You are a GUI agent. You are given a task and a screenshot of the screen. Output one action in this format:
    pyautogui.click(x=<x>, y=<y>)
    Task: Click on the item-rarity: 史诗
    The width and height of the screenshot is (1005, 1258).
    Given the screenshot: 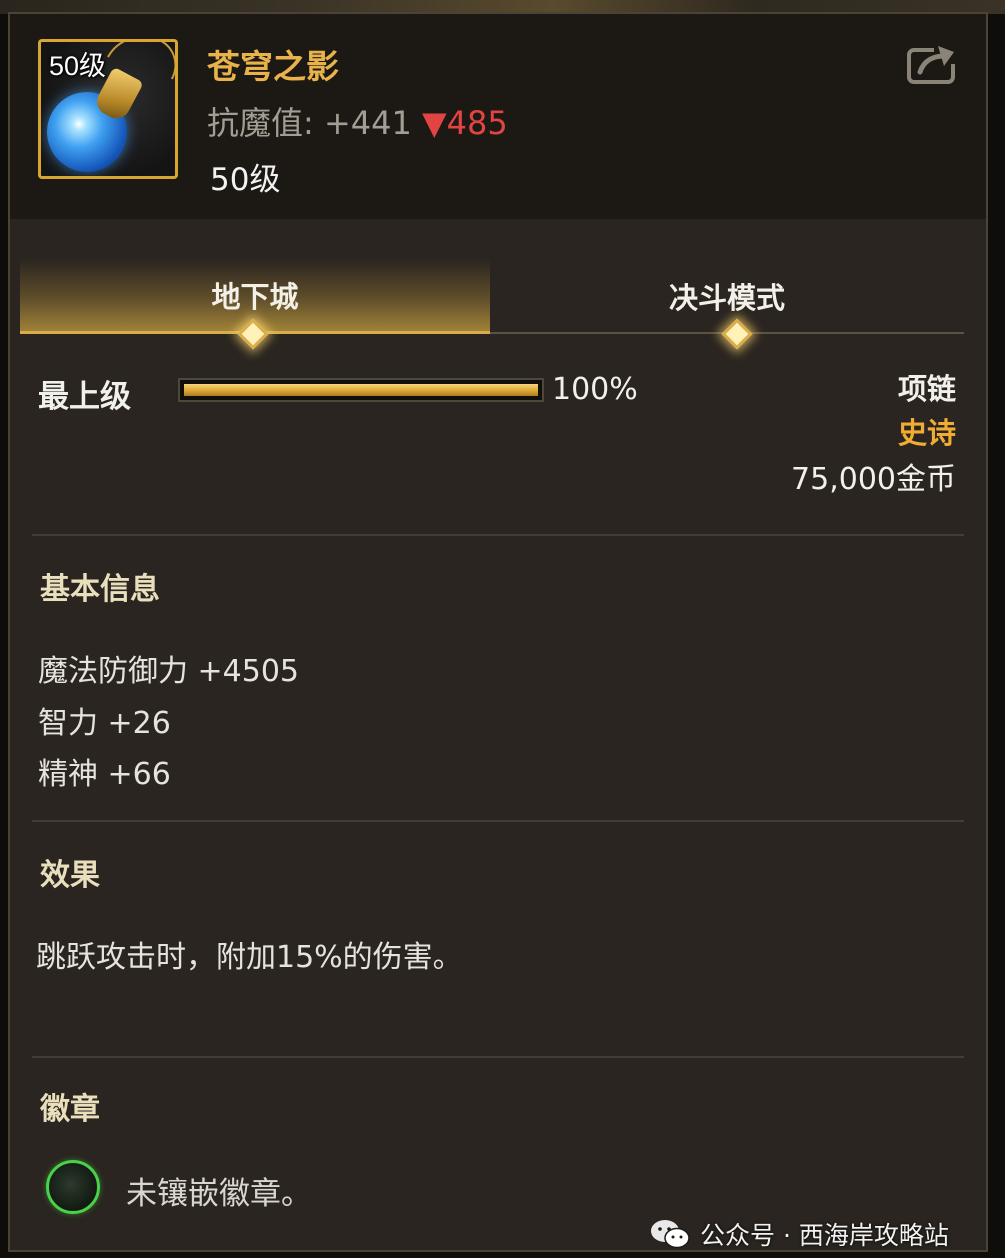 What is the action you would take?
    pyautogui.click(x=926, y=433)
    